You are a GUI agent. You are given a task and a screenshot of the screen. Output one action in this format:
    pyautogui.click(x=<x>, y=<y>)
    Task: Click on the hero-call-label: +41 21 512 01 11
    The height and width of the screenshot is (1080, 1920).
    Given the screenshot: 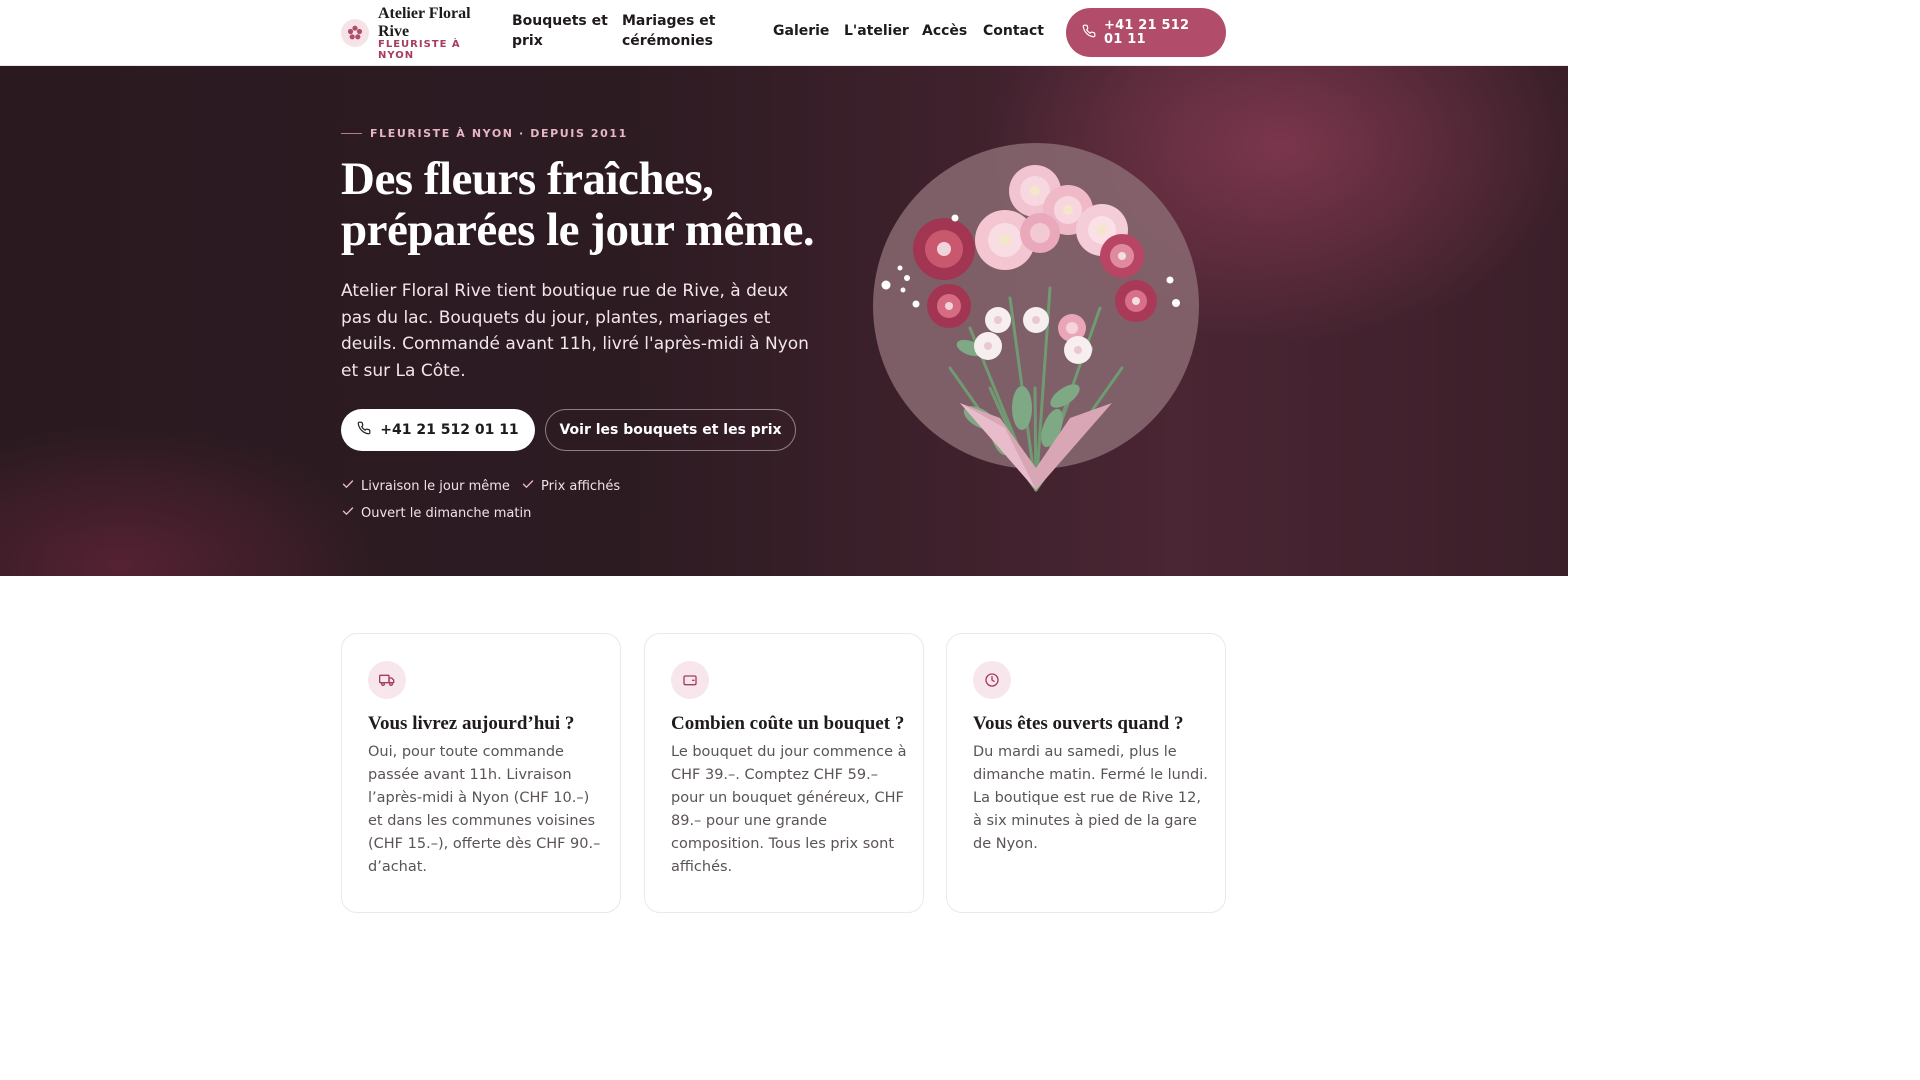 What is the action you would take?
    pyautogui.click(x=449, y=430)
    